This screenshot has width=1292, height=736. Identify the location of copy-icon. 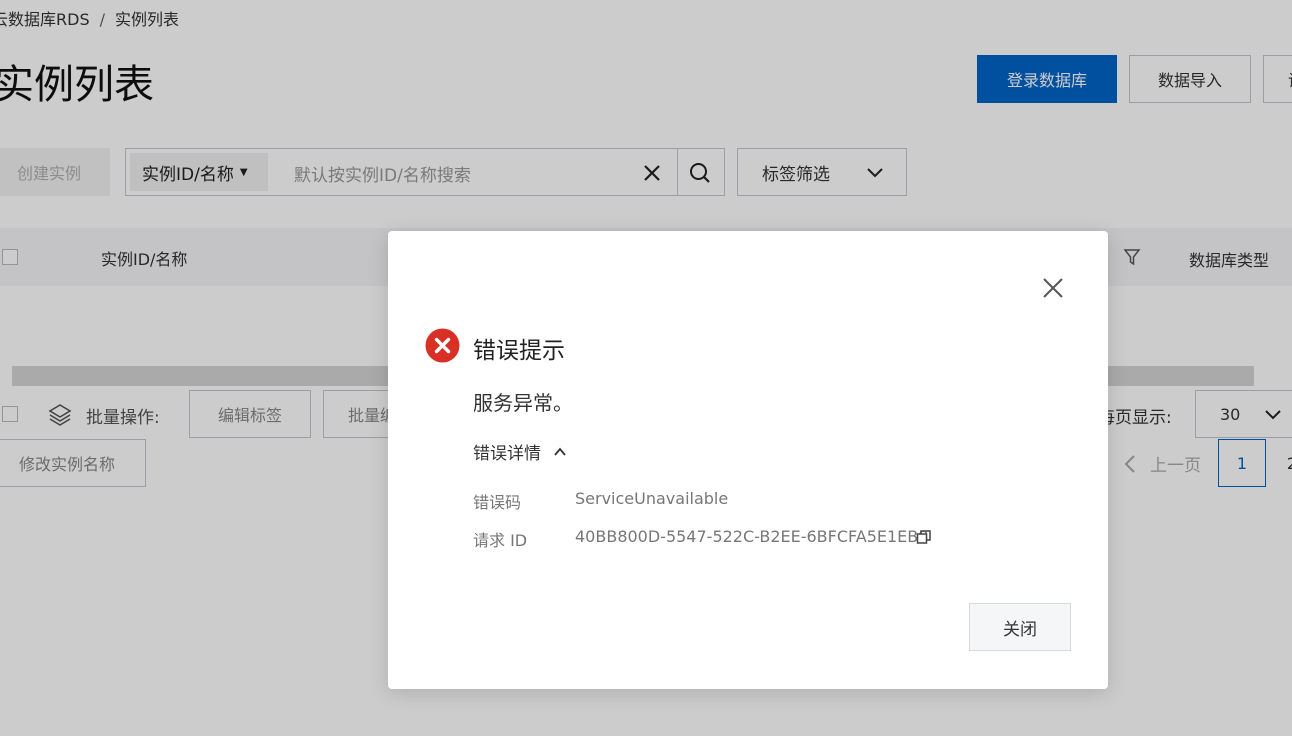
(924, 537).